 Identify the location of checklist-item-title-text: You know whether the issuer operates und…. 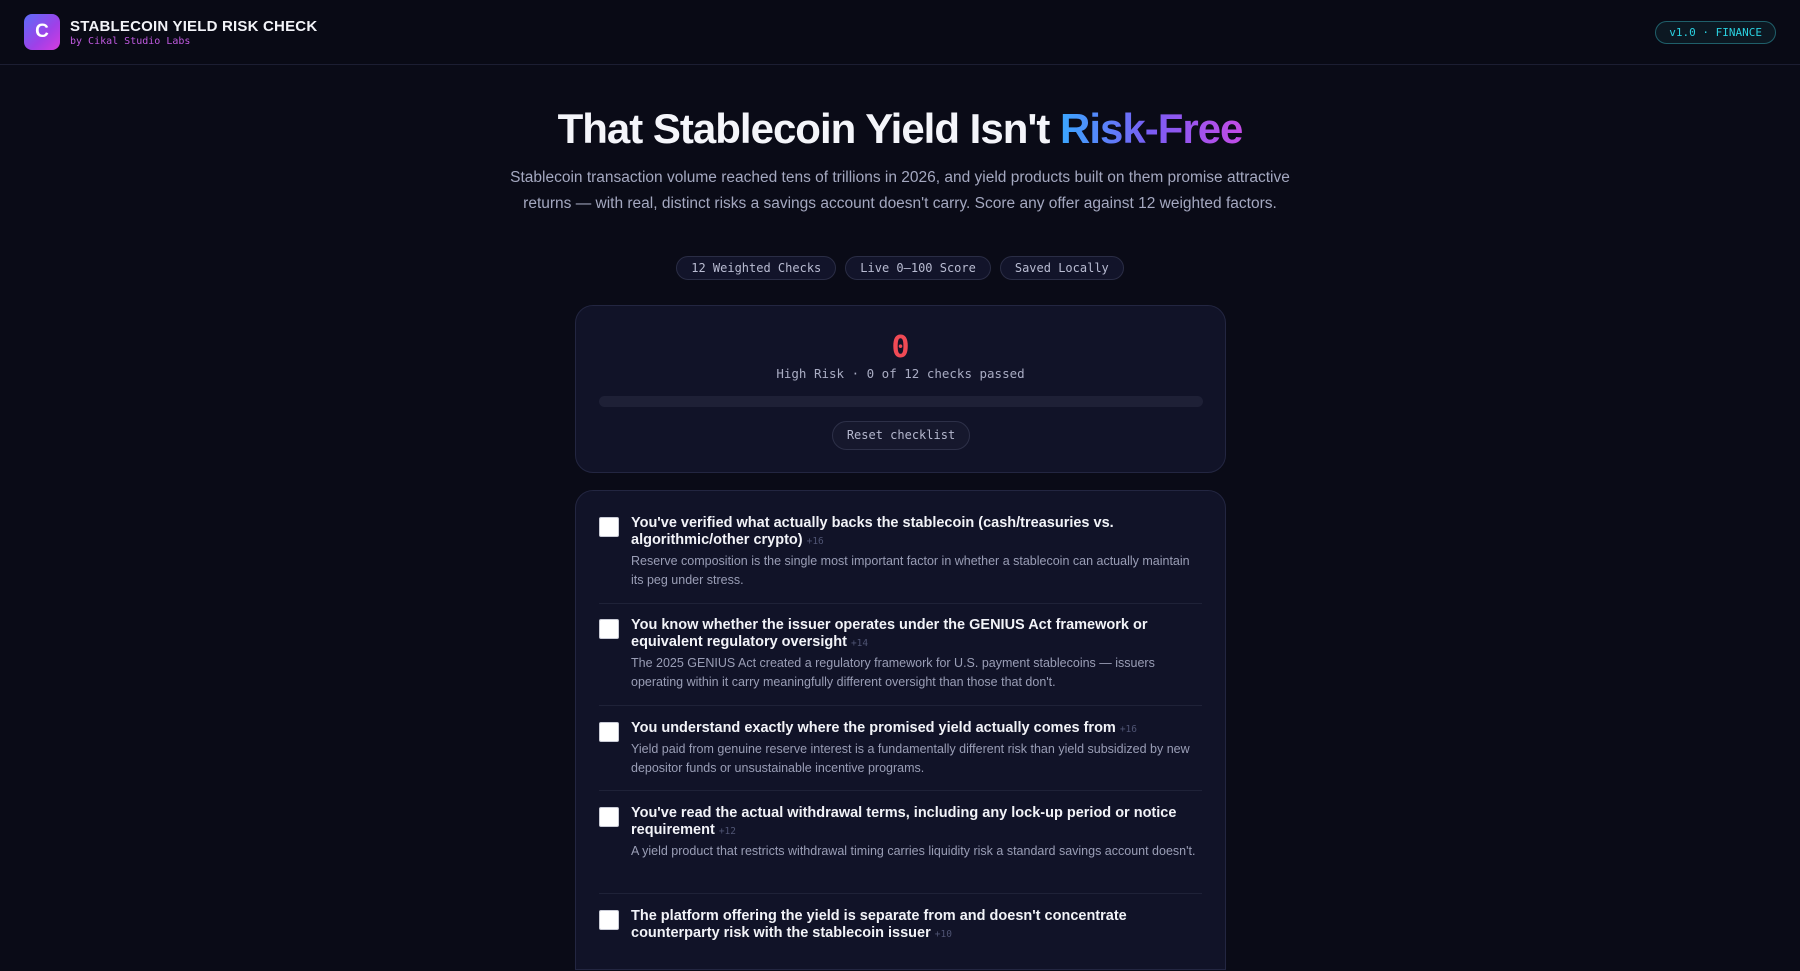
(889, 633).